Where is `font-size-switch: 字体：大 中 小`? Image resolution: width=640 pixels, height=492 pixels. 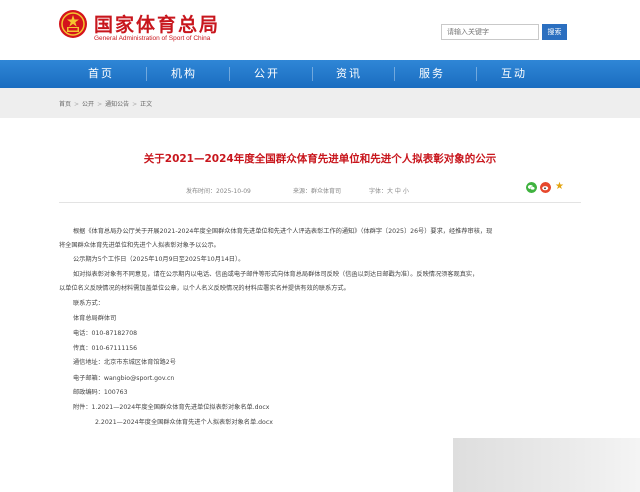
font-size-switch: 字体：大 中 小 is located at coordinates (389, 190).